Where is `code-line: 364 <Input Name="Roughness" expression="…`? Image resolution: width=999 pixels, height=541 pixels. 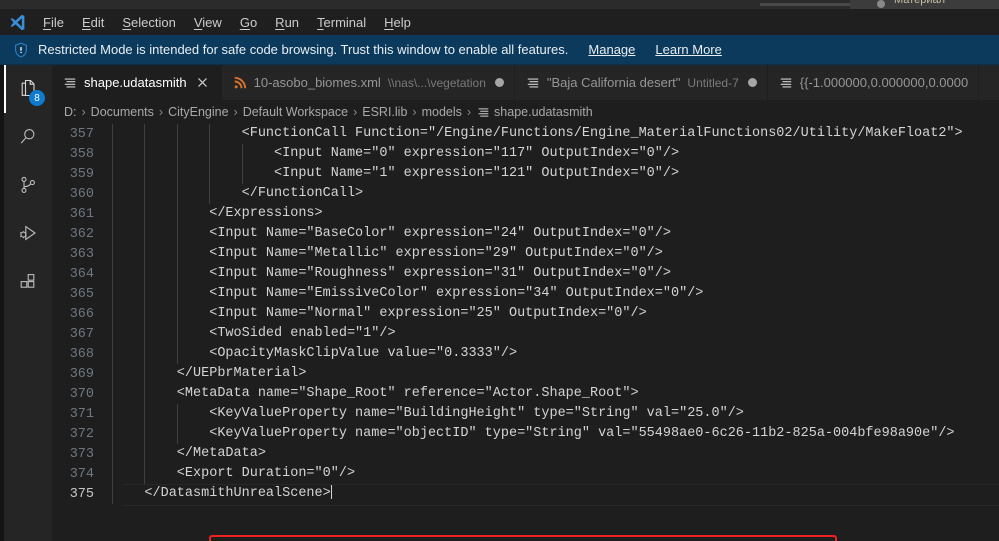
code-line: 364 <Input Name="Roughness" expression="… is located at coordinates (525, 274).